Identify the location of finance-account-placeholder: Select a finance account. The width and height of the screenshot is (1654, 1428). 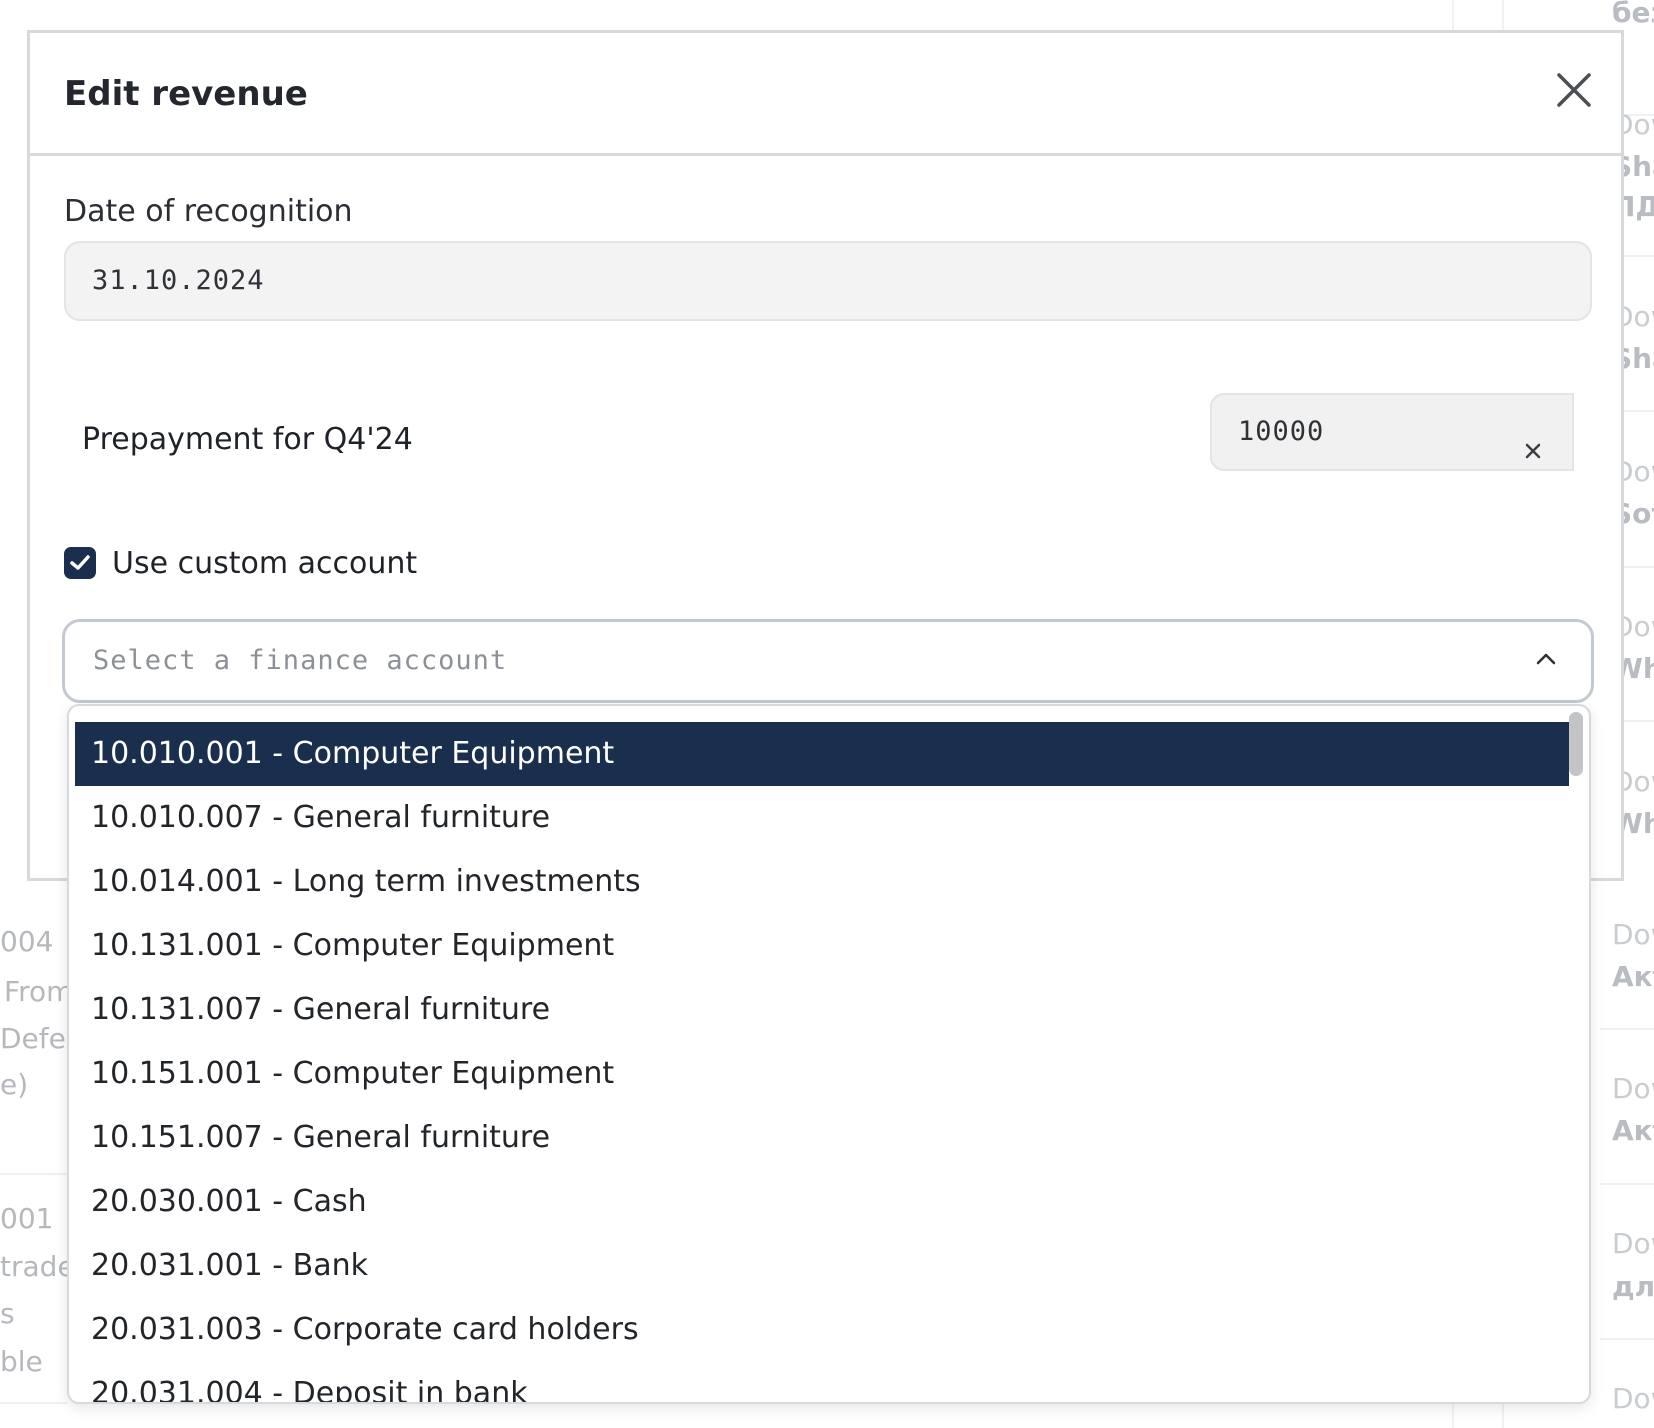
(300, 660).